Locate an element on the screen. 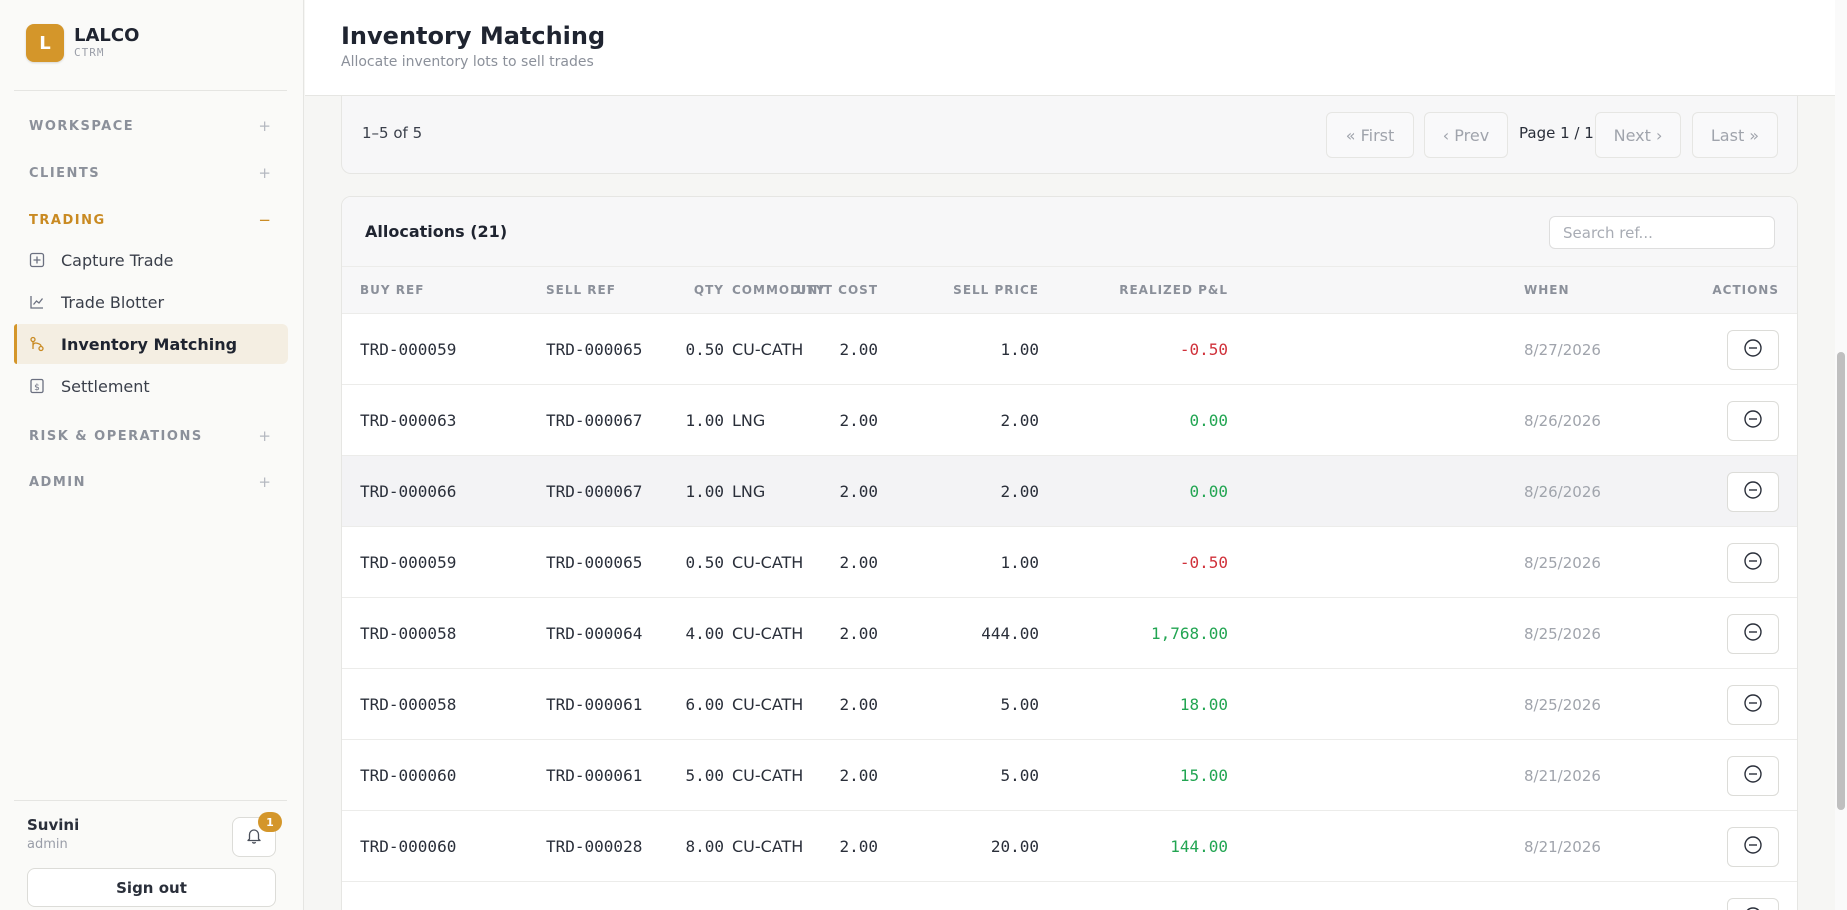 This screenshot has width=1847, height=910. last-page-button: Last » is located at coordinates (1735, 135).